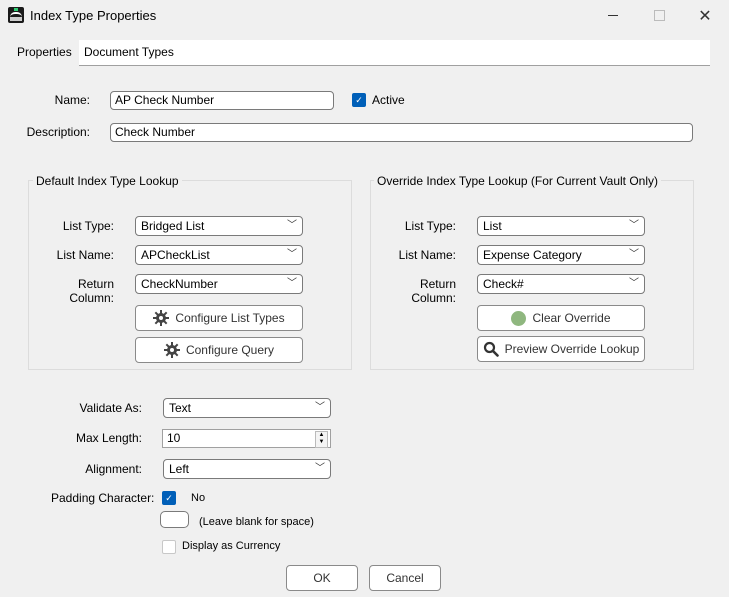 This screenshot has height=597, width=729. I want to click on padding-hint: (Leave blank for space), so click(256, 522).